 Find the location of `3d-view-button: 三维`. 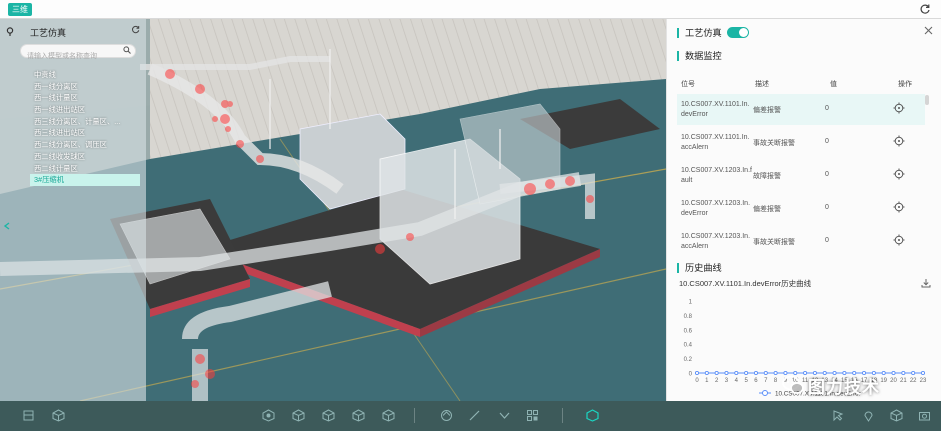

3d-view-button: 三维 is located at coordinates (20, 9).